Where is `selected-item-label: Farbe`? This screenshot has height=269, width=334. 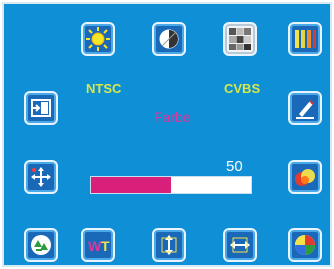 selected-item-label: Farbe is located at coordinates (172, 117).